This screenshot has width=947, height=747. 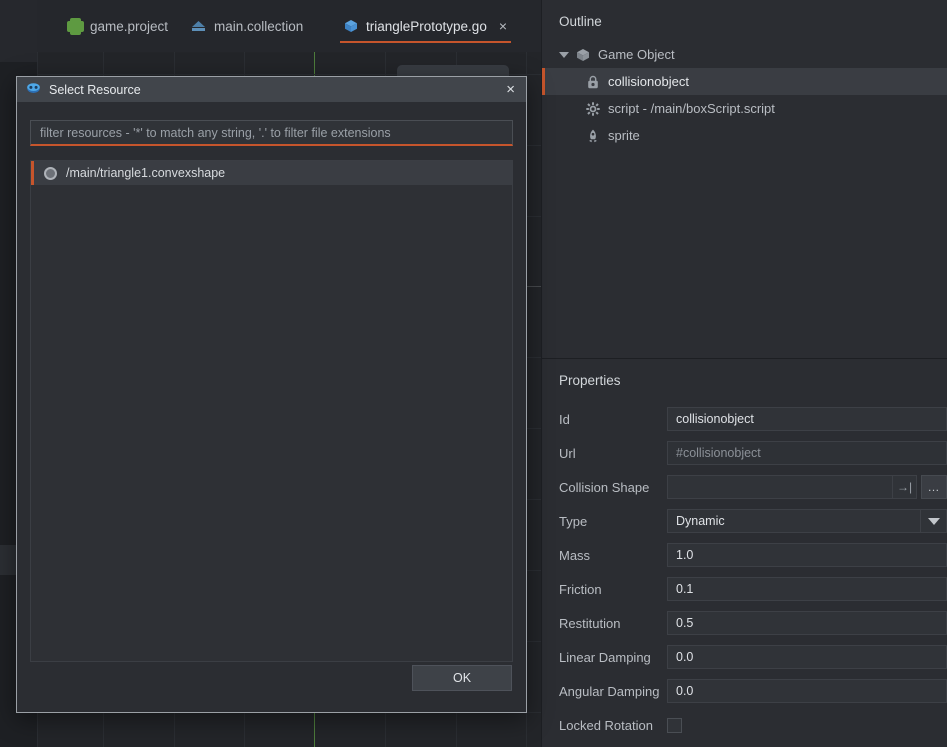 What do you see at coordinates (593, 109) in the screenshot?
I see `script-icon` at bounding box center [593, 109].